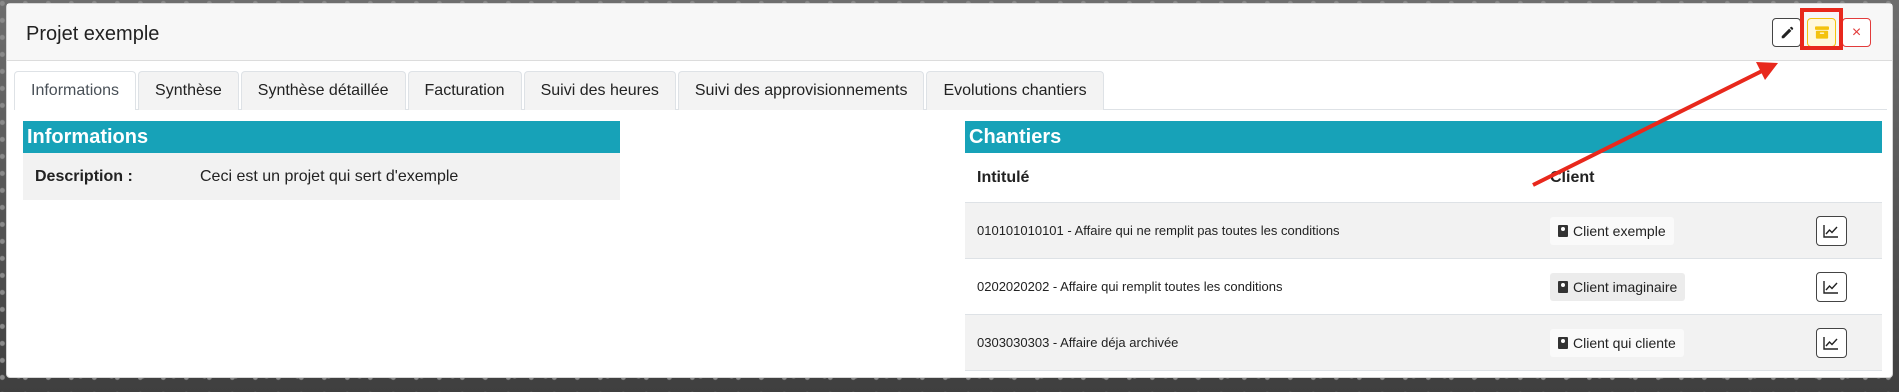  What do you see at coordinates (464, 90) in the screenshot?
I see `tab-facturation: Facturation` at bounding box center [464, 90].